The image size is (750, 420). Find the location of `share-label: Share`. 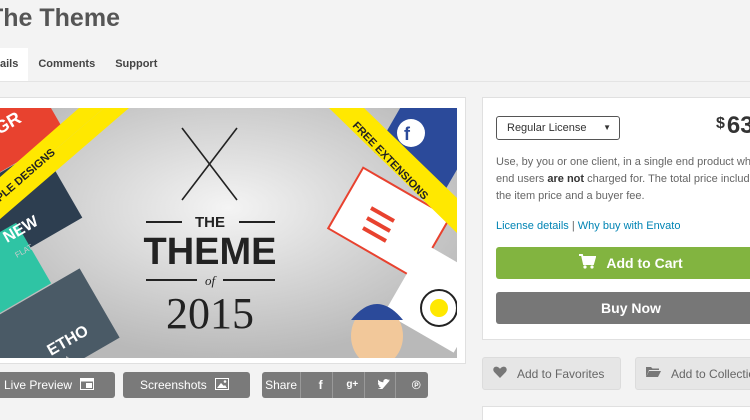

share-label: Share is located at coordinates (282, 385).